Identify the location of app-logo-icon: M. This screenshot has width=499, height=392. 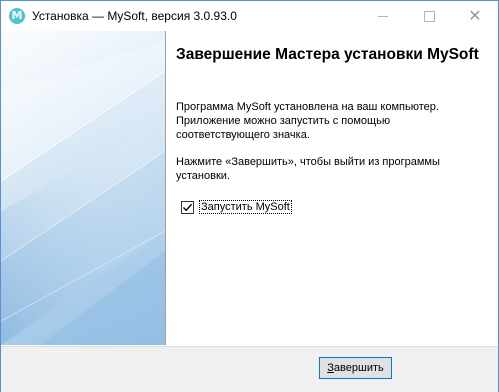
(17, 16).